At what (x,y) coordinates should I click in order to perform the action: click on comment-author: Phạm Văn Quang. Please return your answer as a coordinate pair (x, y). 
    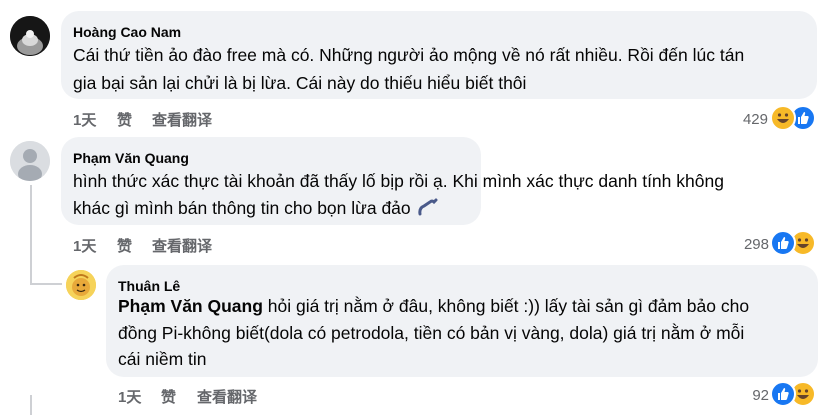
    Looking at the image, I should click on (131, 158).